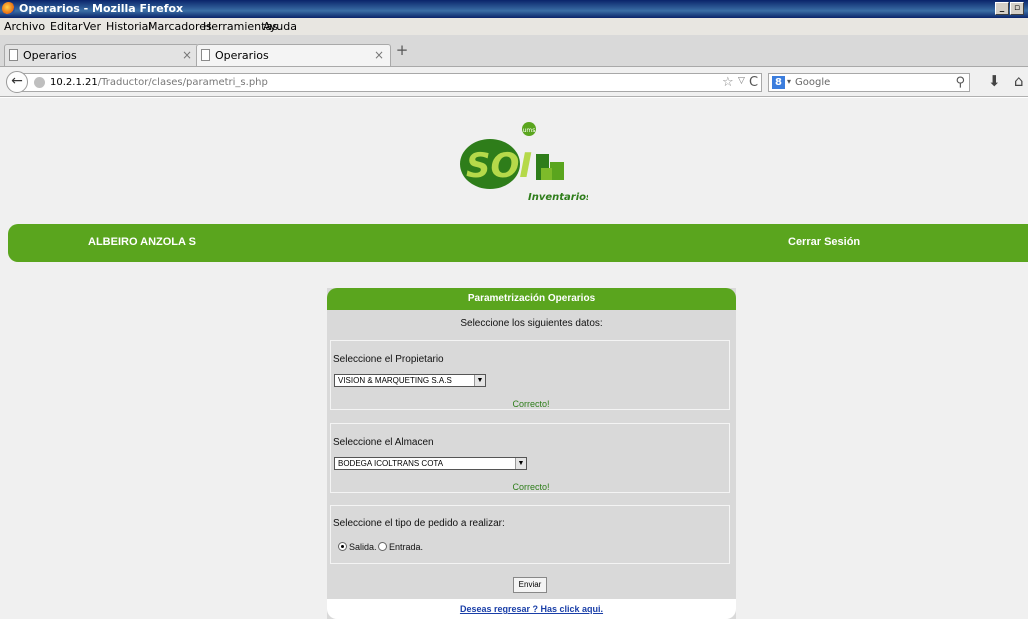 Image resolution: width=1028 pixels, height=619 pixels. Describe the element at coordinates (101, 8) in the screenshot. I see `window-title: Operarios - Mozilla Firefox` at that location.